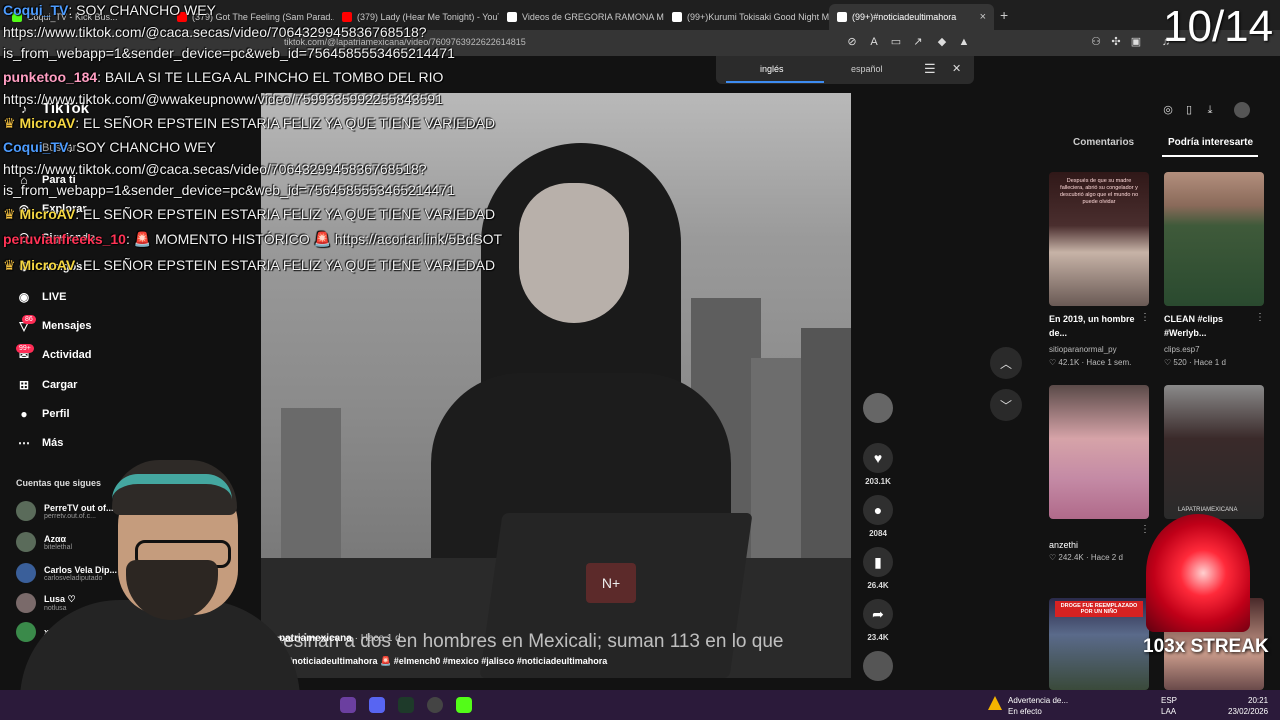  What do you see at coordinates (983, 17) in the screenshot?
I see `tab-close-icon: ×` at bounding box center [983, 17].